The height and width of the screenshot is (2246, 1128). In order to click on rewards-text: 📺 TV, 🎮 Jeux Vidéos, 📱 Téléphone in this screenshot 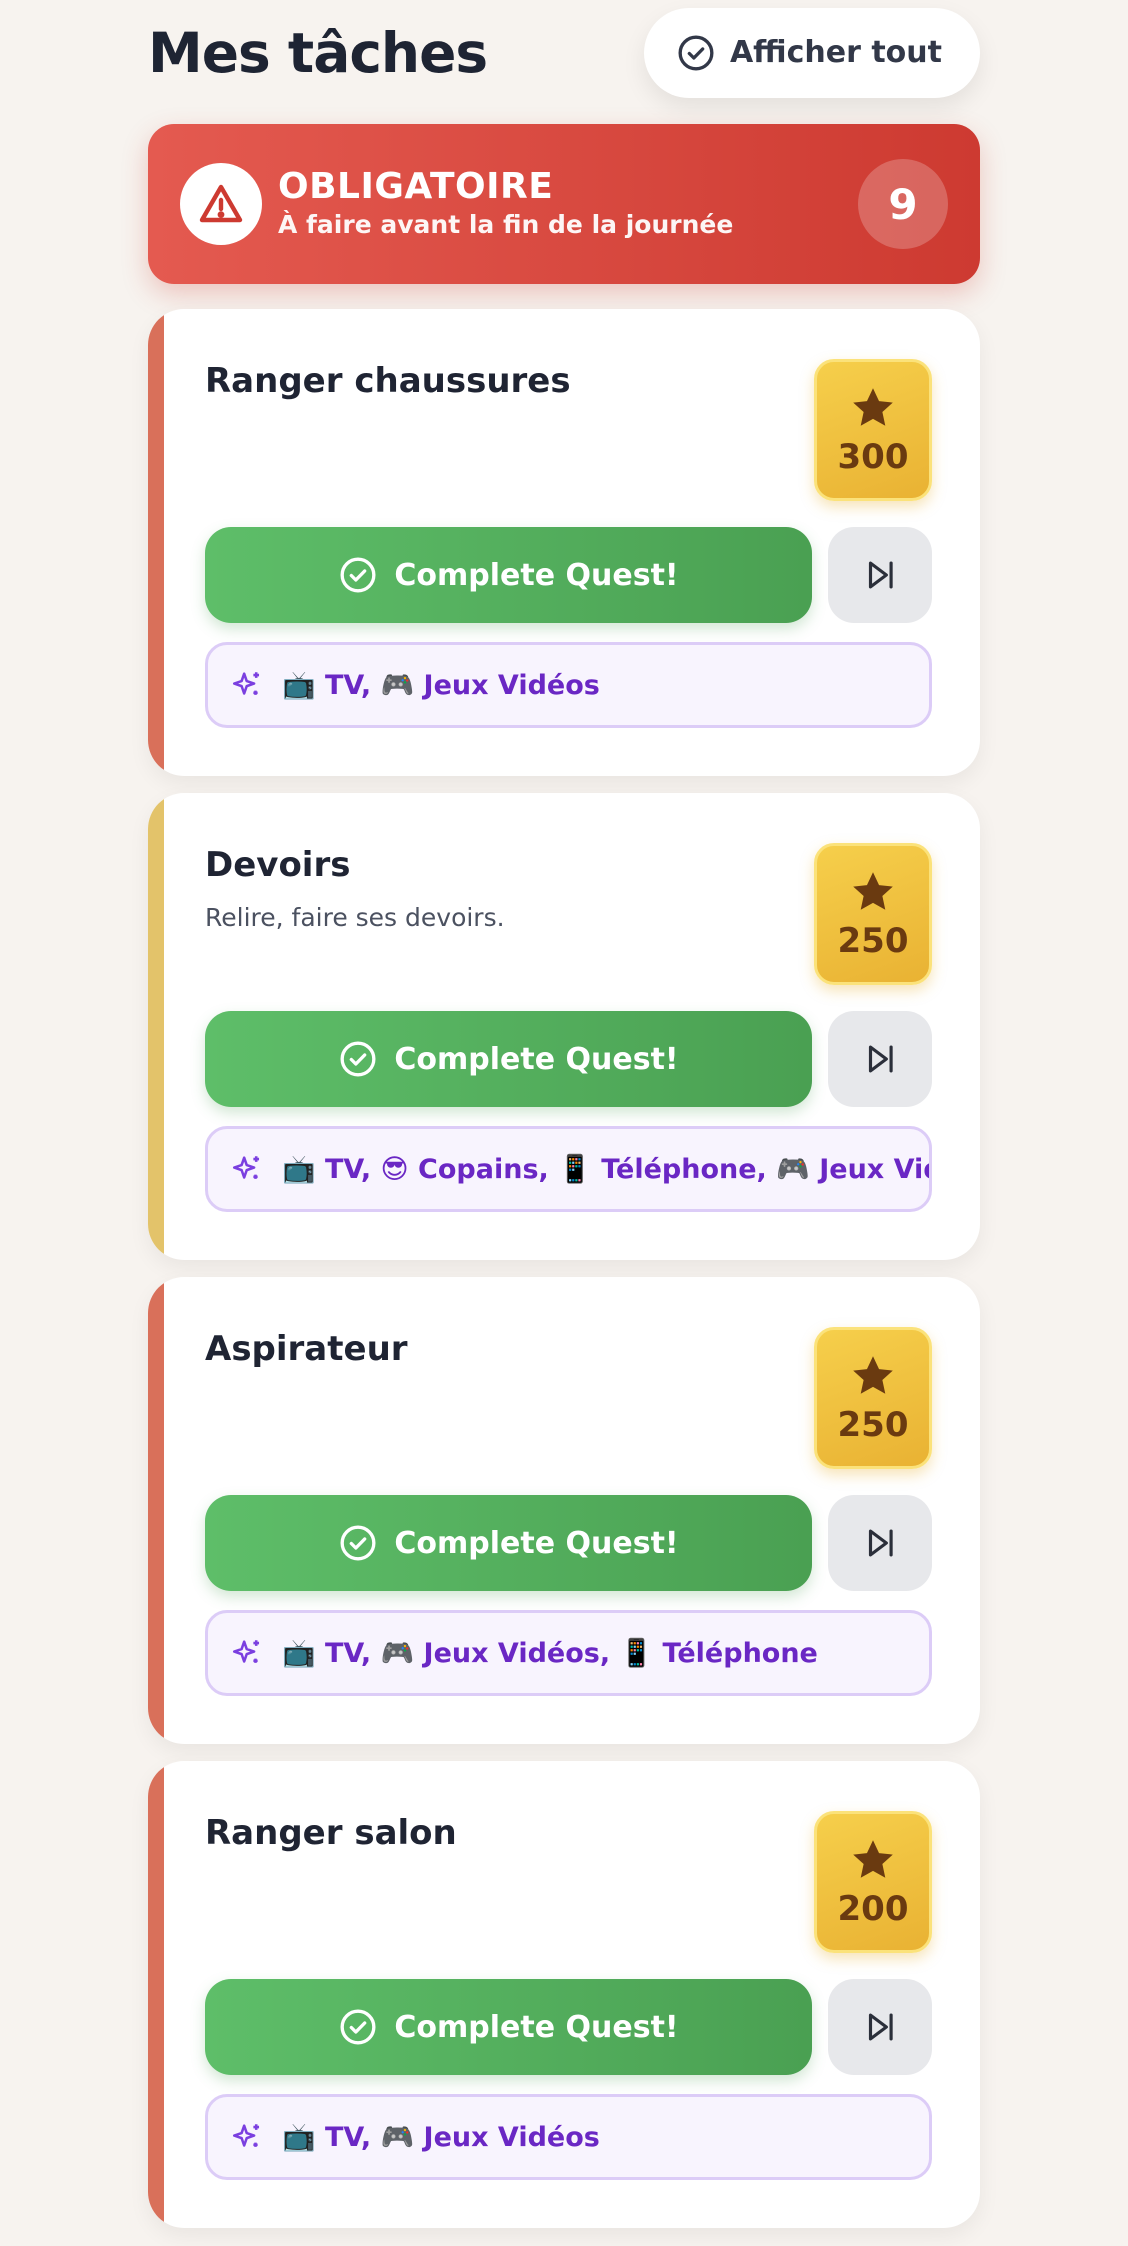, I will do `click(550, 1653)`.